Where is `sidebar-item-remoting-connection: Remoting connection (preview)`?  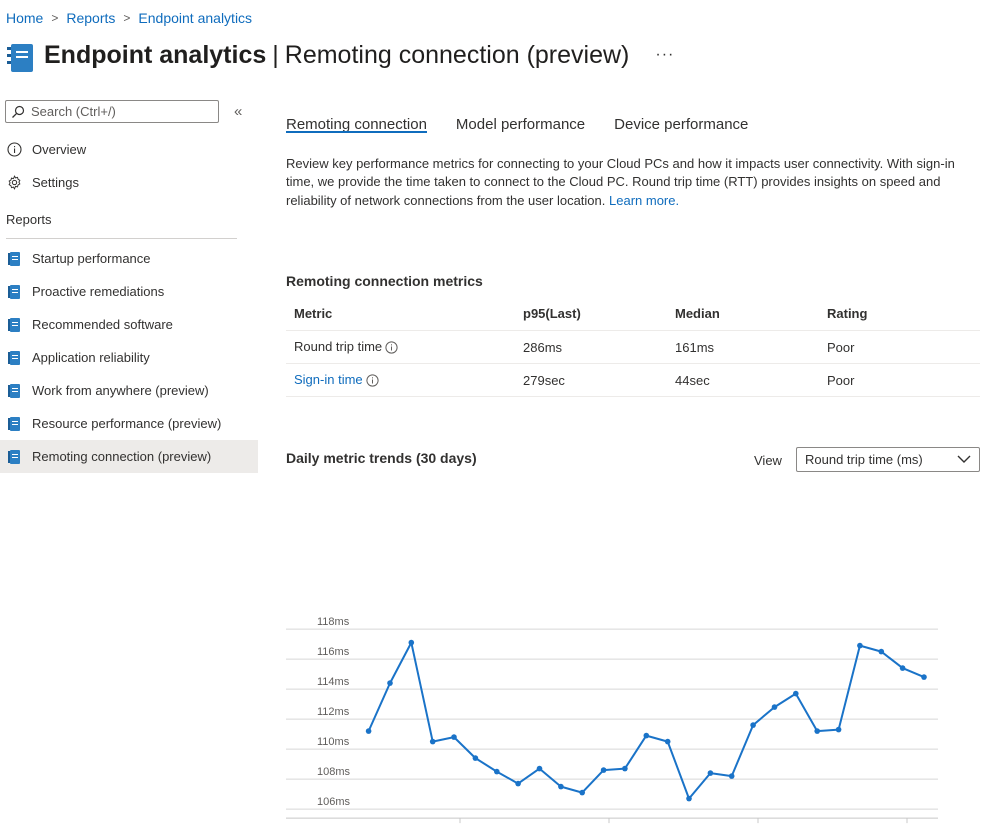 sidebar-item-remoting-connection: Remoting connection (preview) is located at coordinates (129, 456).